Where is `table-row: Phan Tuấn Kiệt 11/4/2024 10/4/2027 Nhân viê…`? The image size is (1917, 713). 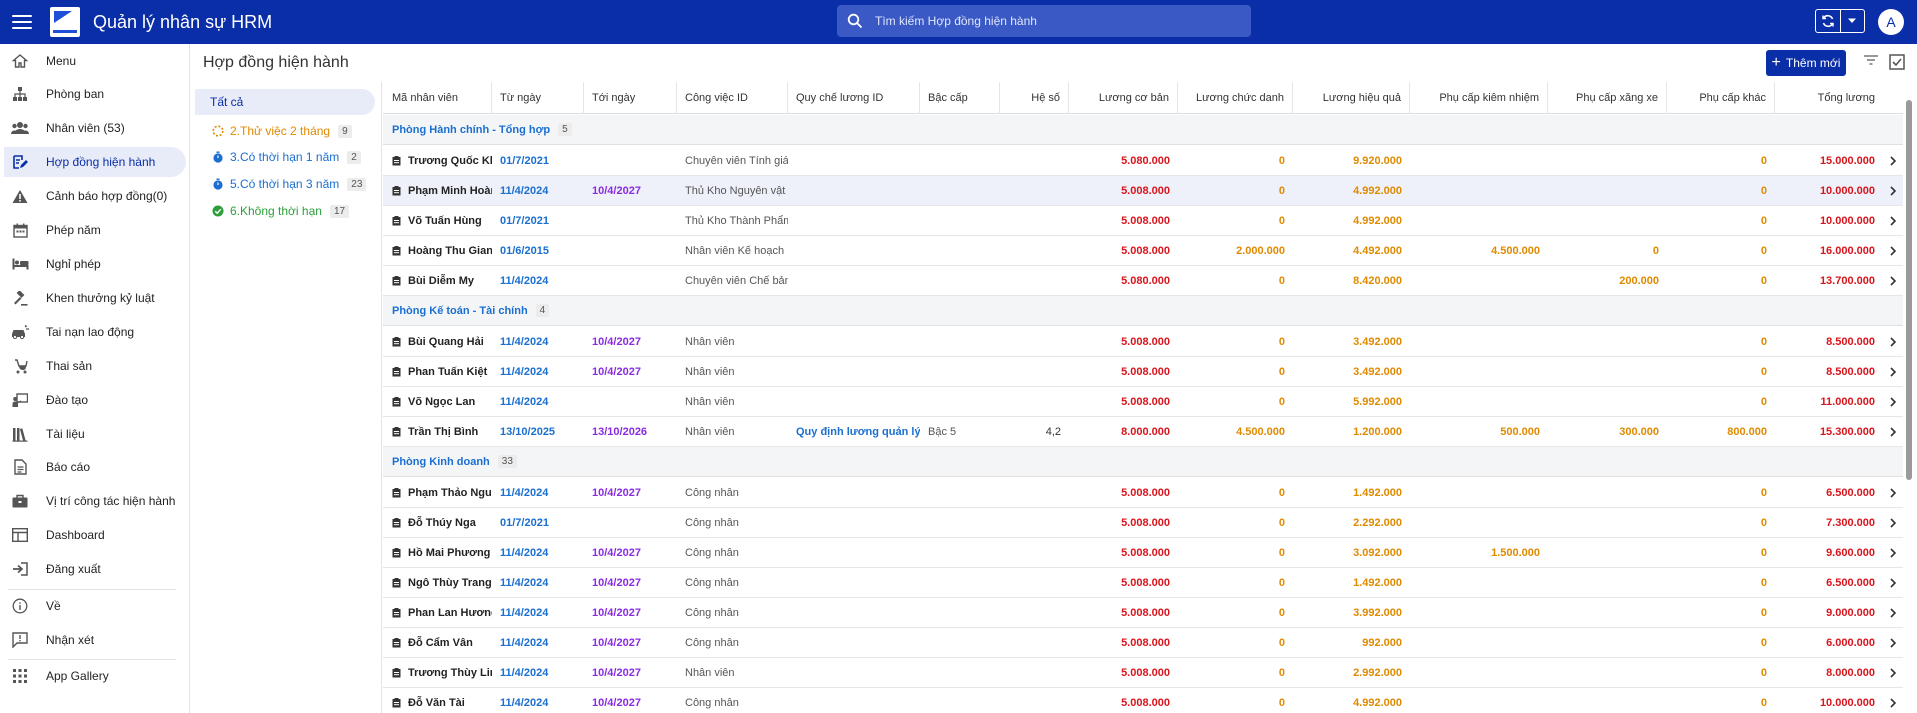
table-row: Phan Tuấn Kiệt 11/4/2024 10/4/2027 Nhân viê… is located at coordinates (1143, 372).